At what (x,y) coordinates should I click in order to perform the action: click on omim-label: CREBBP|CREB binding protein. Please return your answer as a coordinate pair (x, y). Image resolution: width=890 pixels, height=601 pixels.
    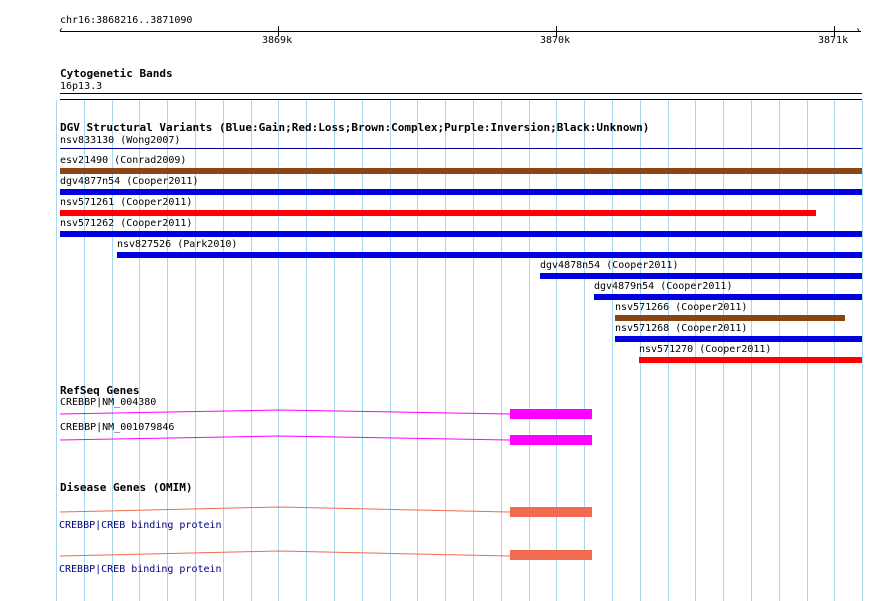
    Looking at the image, I should click on (140, 570).